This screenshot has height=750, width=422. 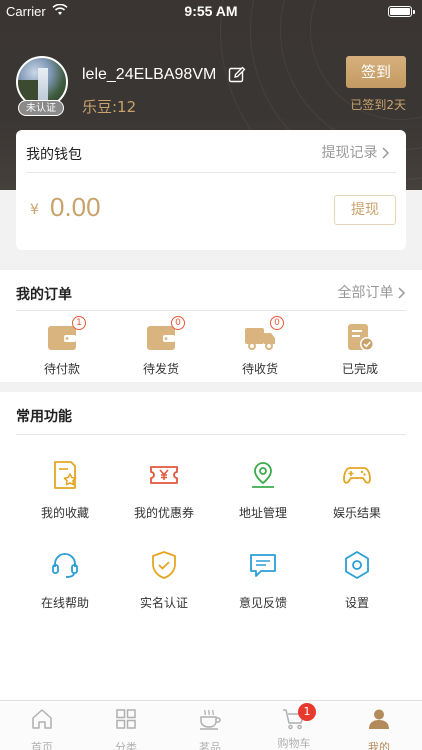 What do you see at coordinates (164, 565) in the screenshot?
I see `shield-check-icon` at bounding box center [164, 565].